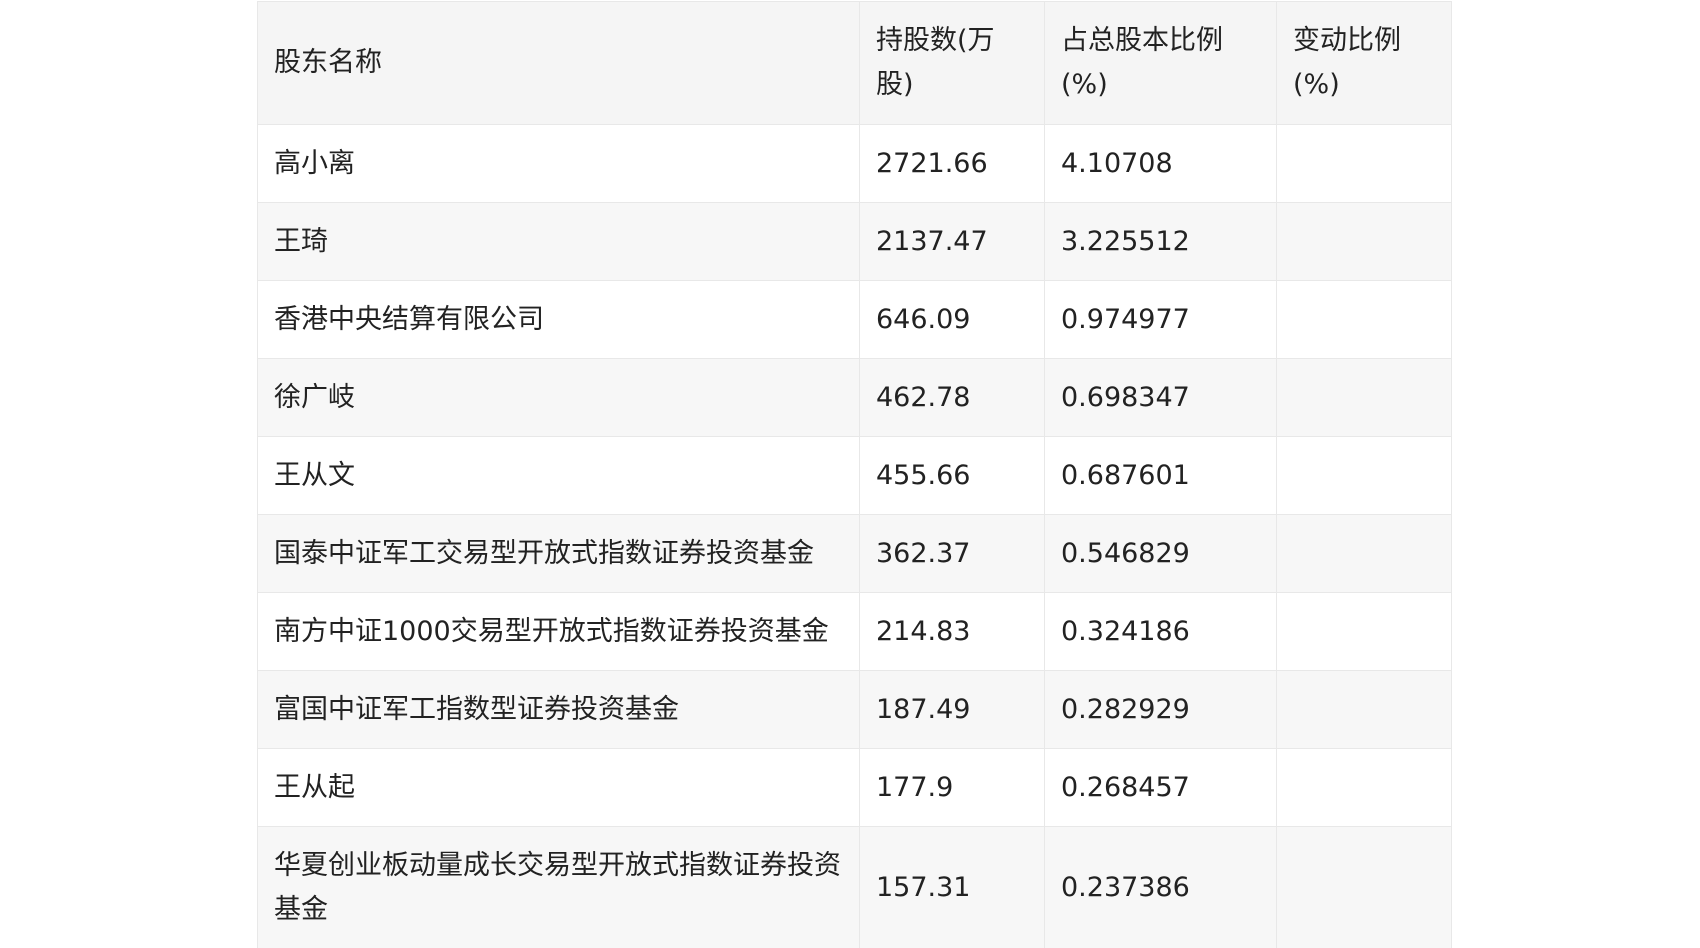 This screenshot has width=1700, height=948. Describe the element at coordinates (1160, 319) in the screenshot. I see `cell-ratio: 0.974977` at that location.